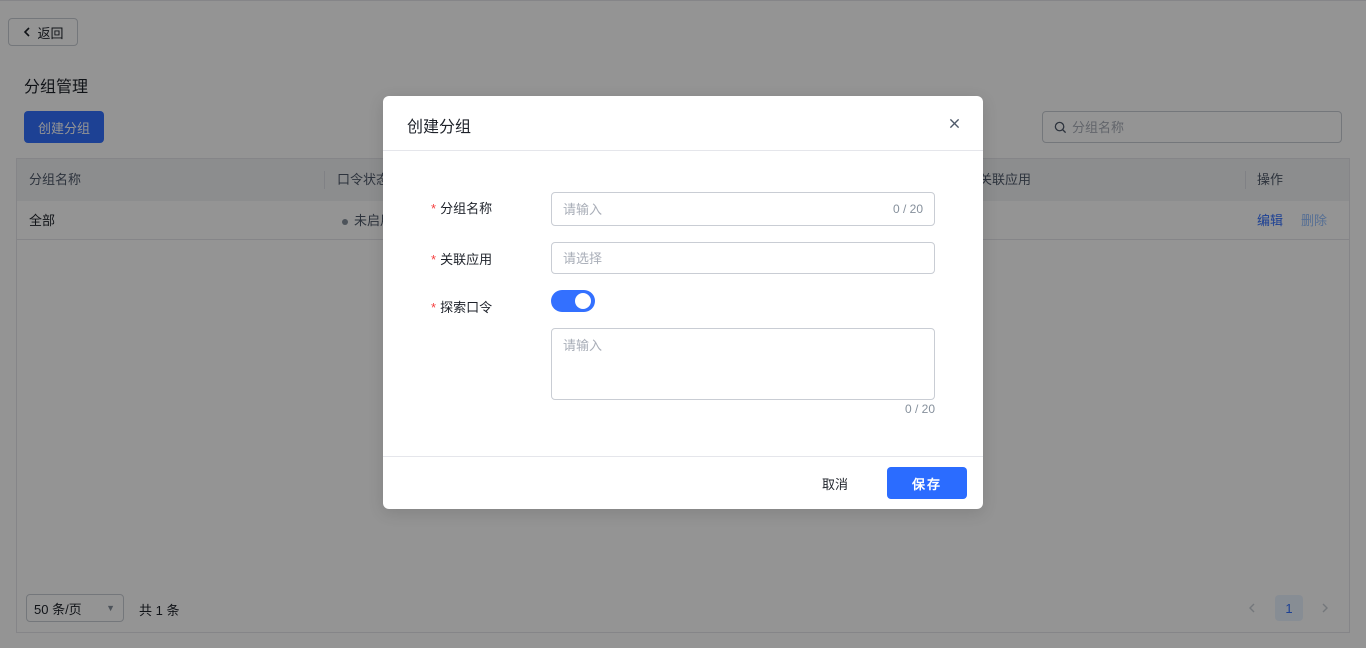 Image resolution: width=1366 pixels, height=648 pixels. Describe the element at coordinates (728, 209) in the screenshot. I see `group-name-input` at that location.